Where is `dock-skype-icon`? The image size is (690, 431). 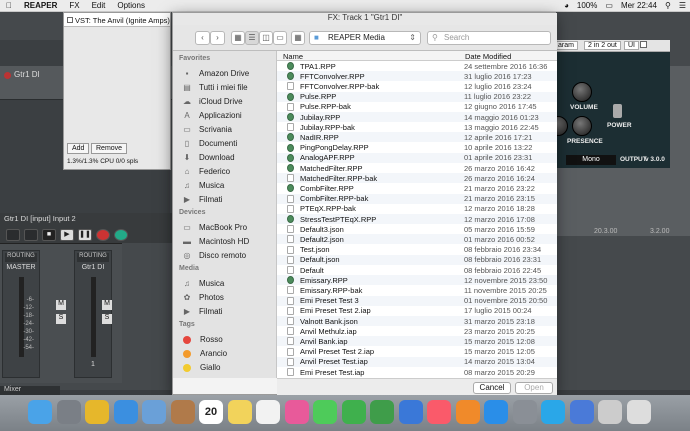
dock-skype-icon is located at coordinates (553, 412).